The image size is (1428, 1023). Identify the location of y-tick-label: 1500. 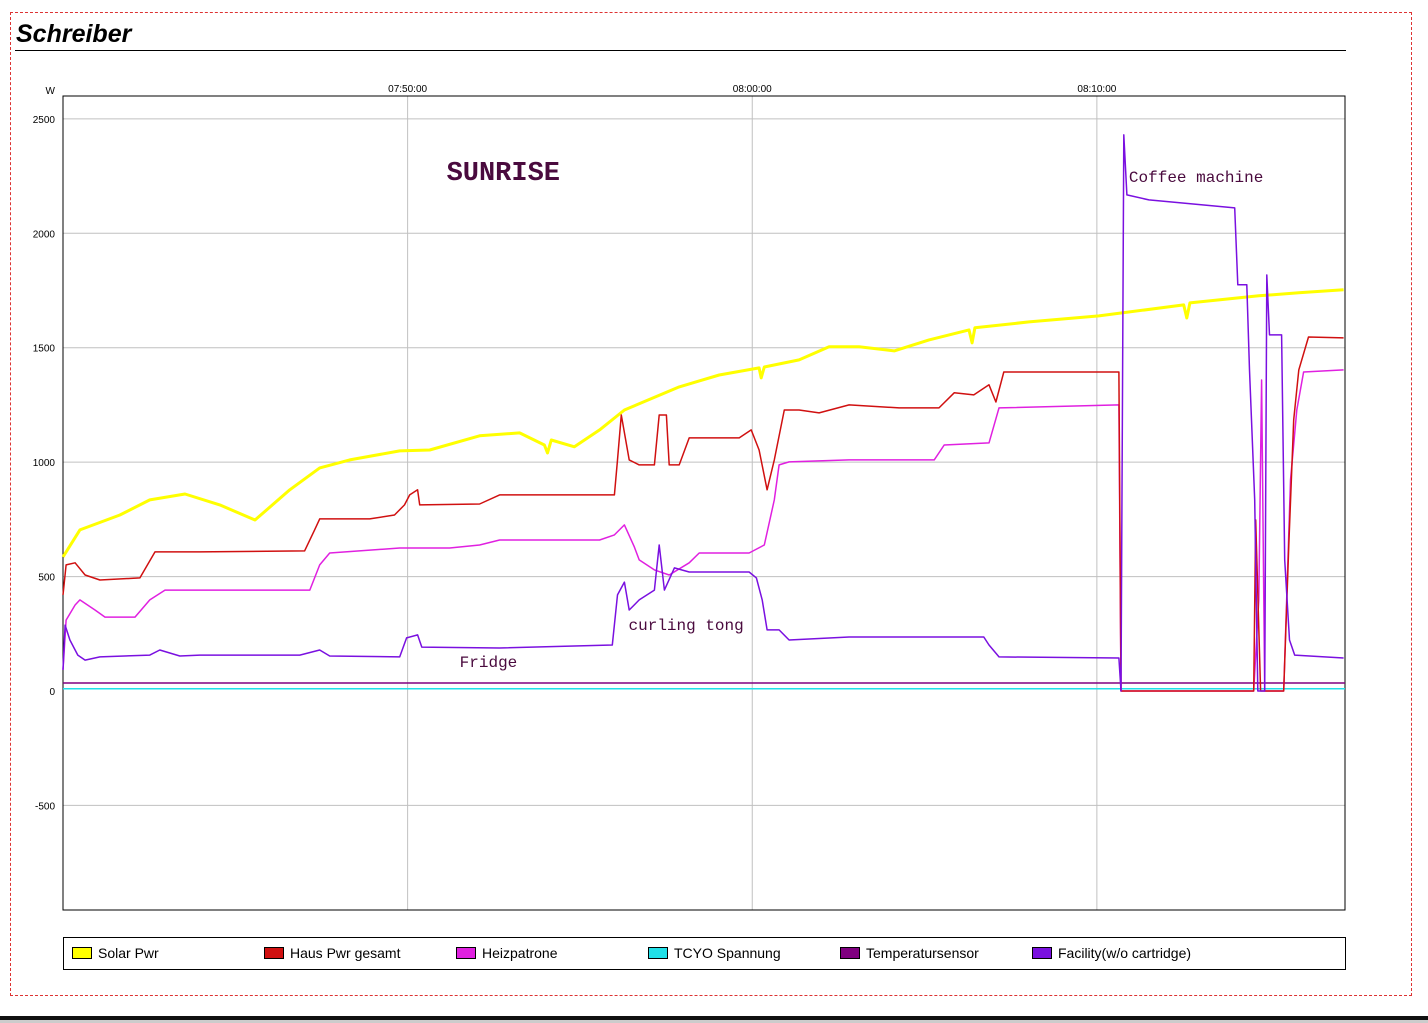
(44, 349).